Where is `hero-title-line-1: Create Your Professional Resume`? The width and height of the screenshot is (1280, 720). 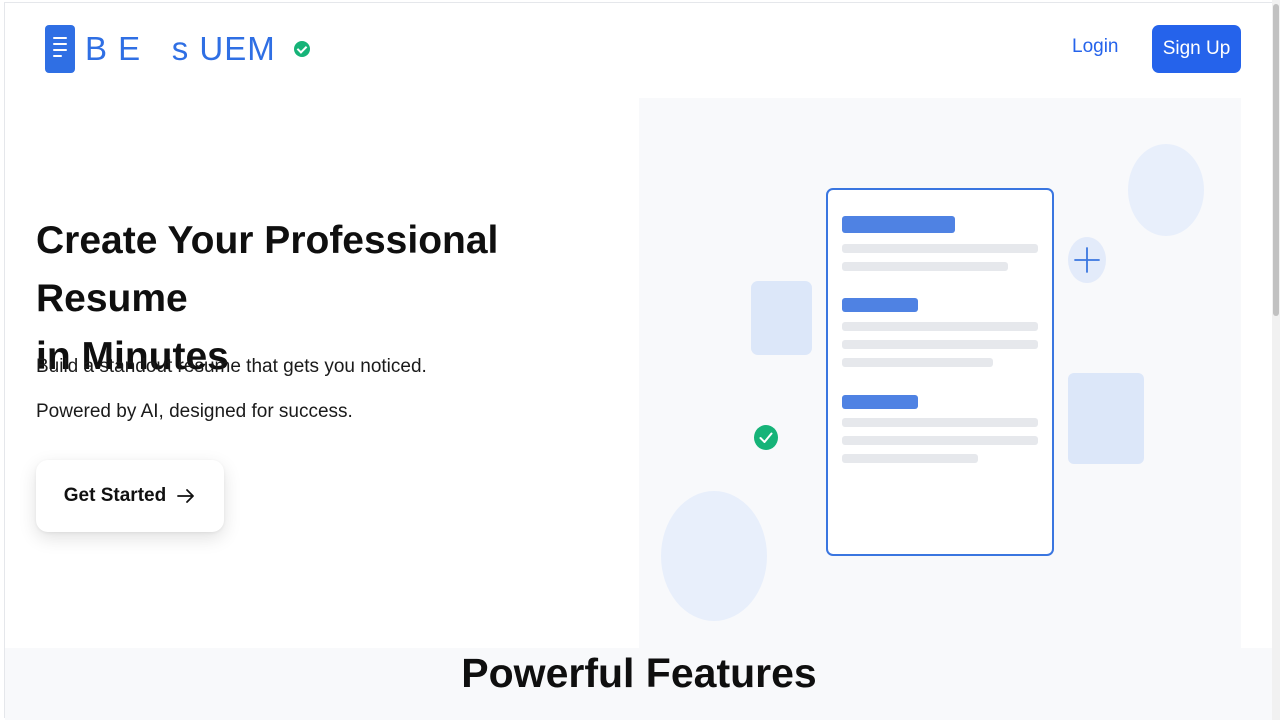
hero-title-line-1: Create Your Professional Resume is located at coordinates (267, 269).